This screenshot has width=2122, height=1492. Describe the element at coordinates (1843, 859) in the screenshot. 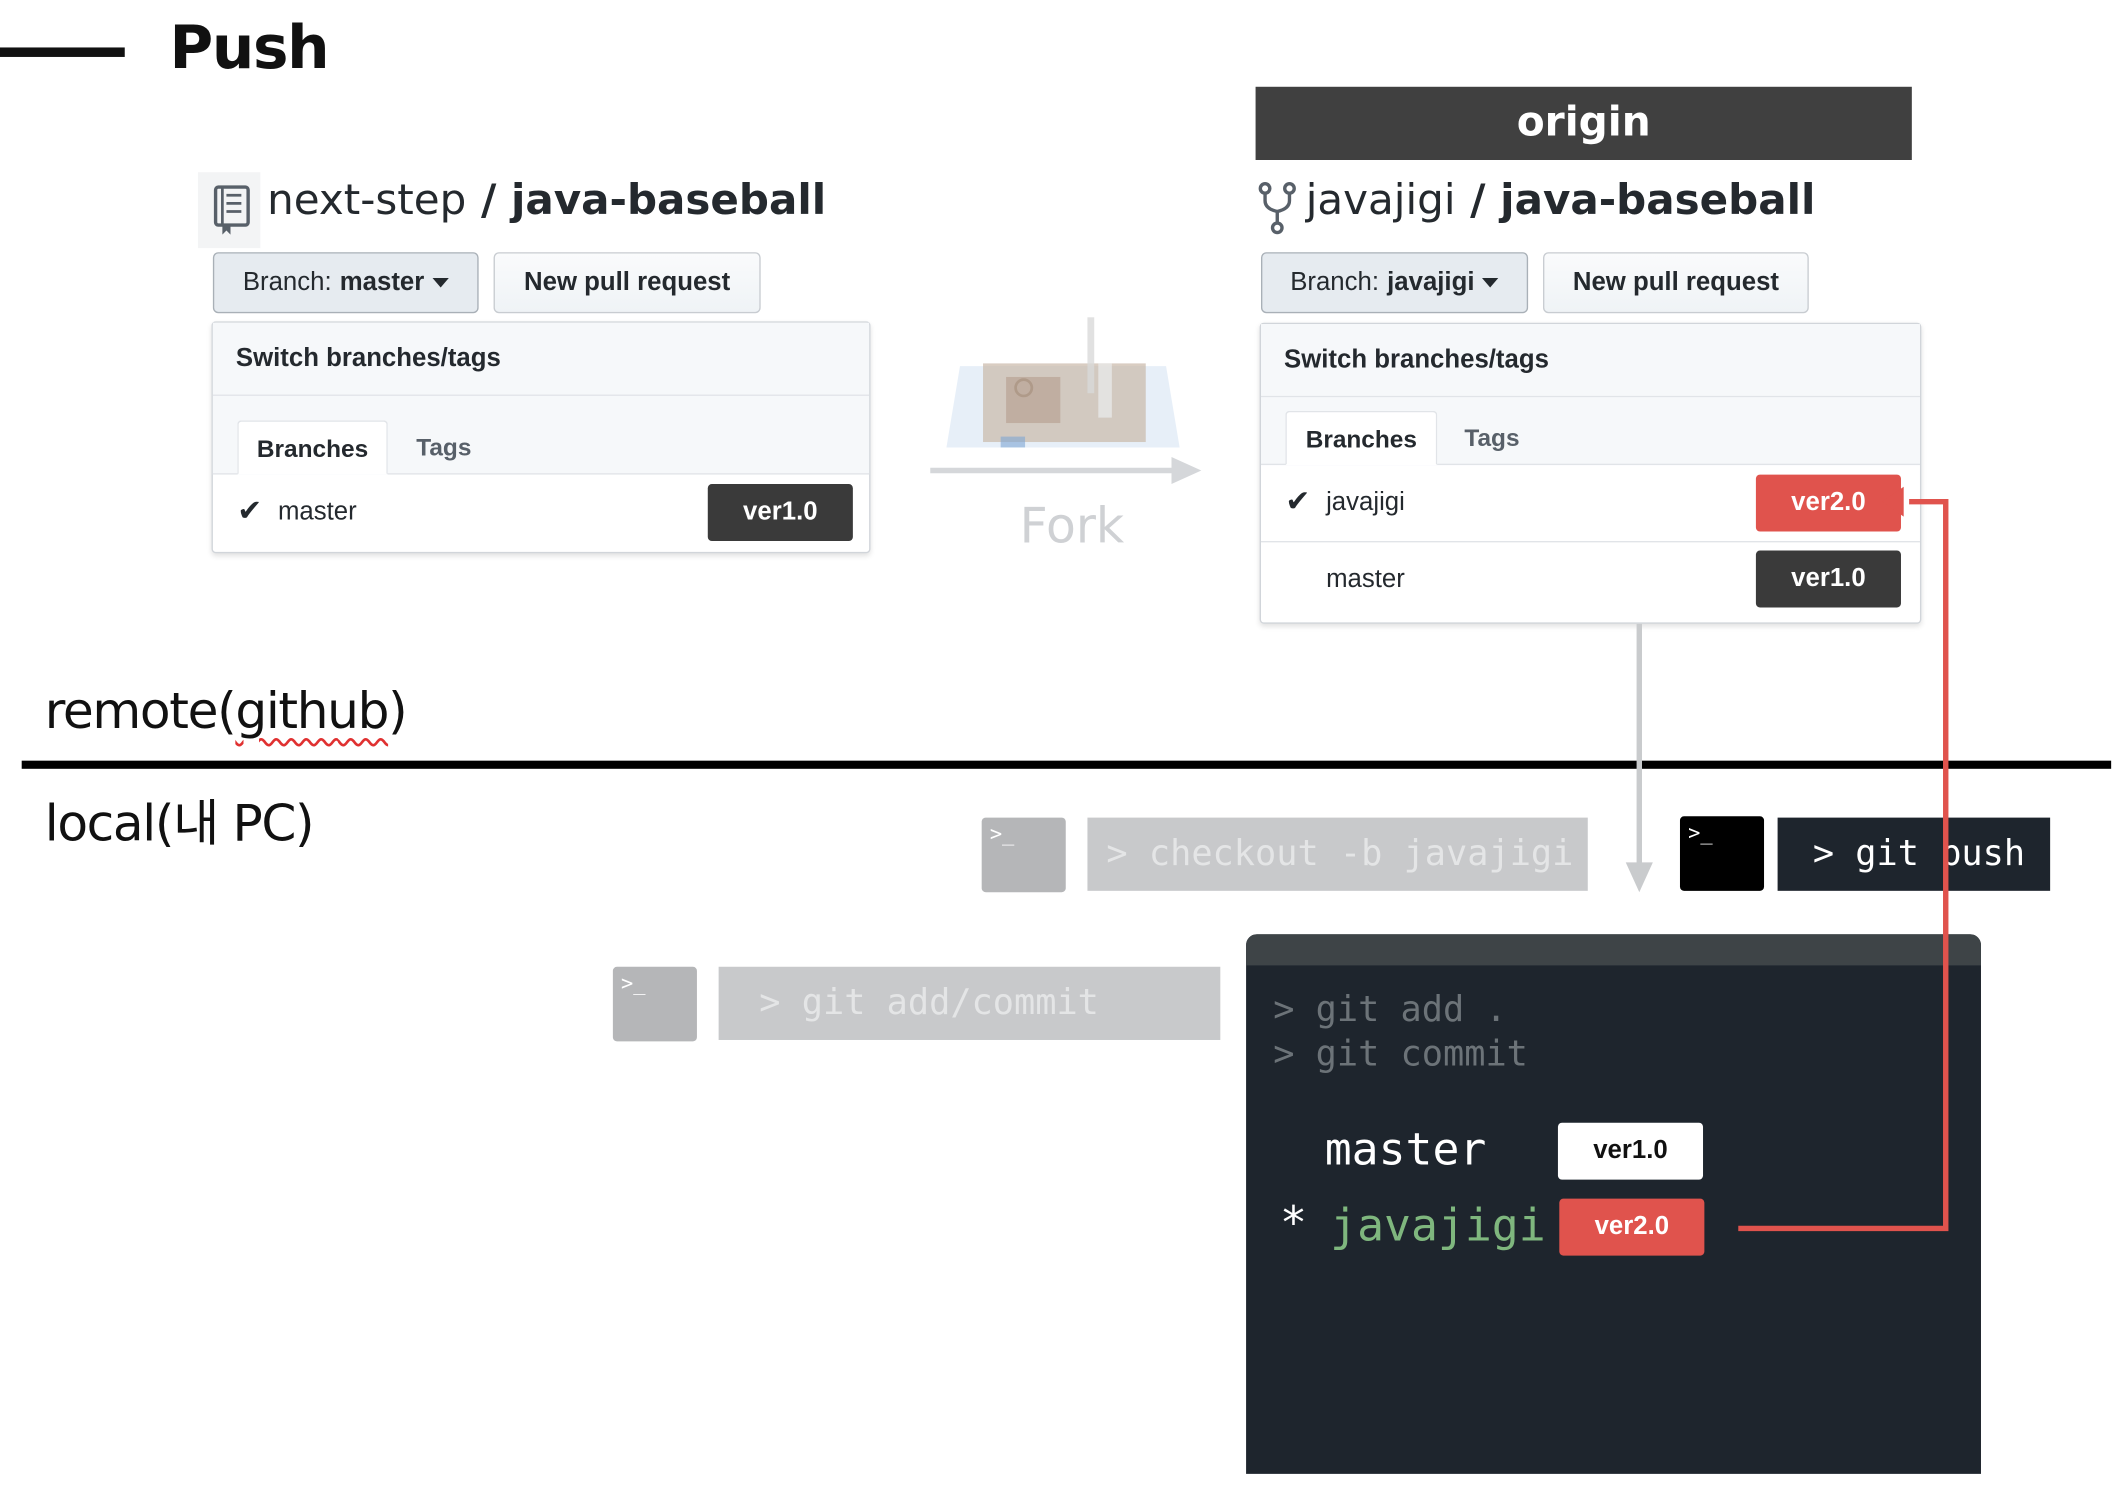

I see `push-arrow` at that location.